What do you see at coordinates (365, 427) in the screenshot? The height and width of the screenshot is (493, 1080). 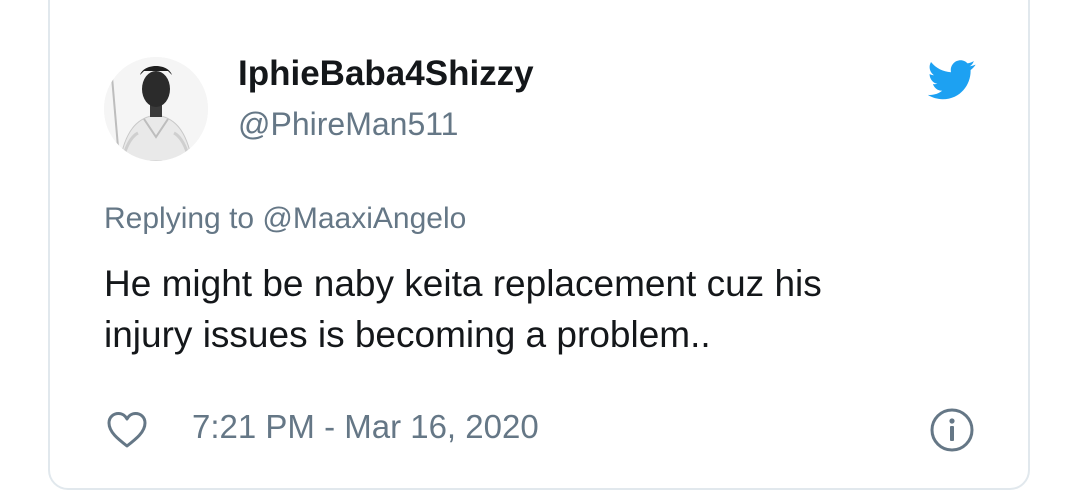 I see `tweet-timestamp: 7:21 PM - Mar 16, 2020` at bounding box center [365, 427].